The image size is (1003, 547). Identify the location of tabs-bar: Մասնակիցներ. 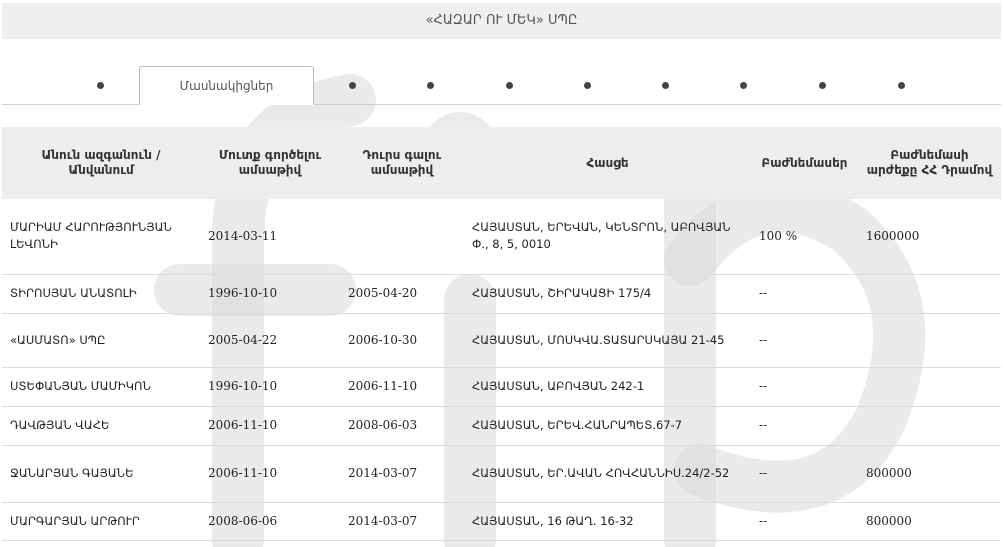
(501, 85).